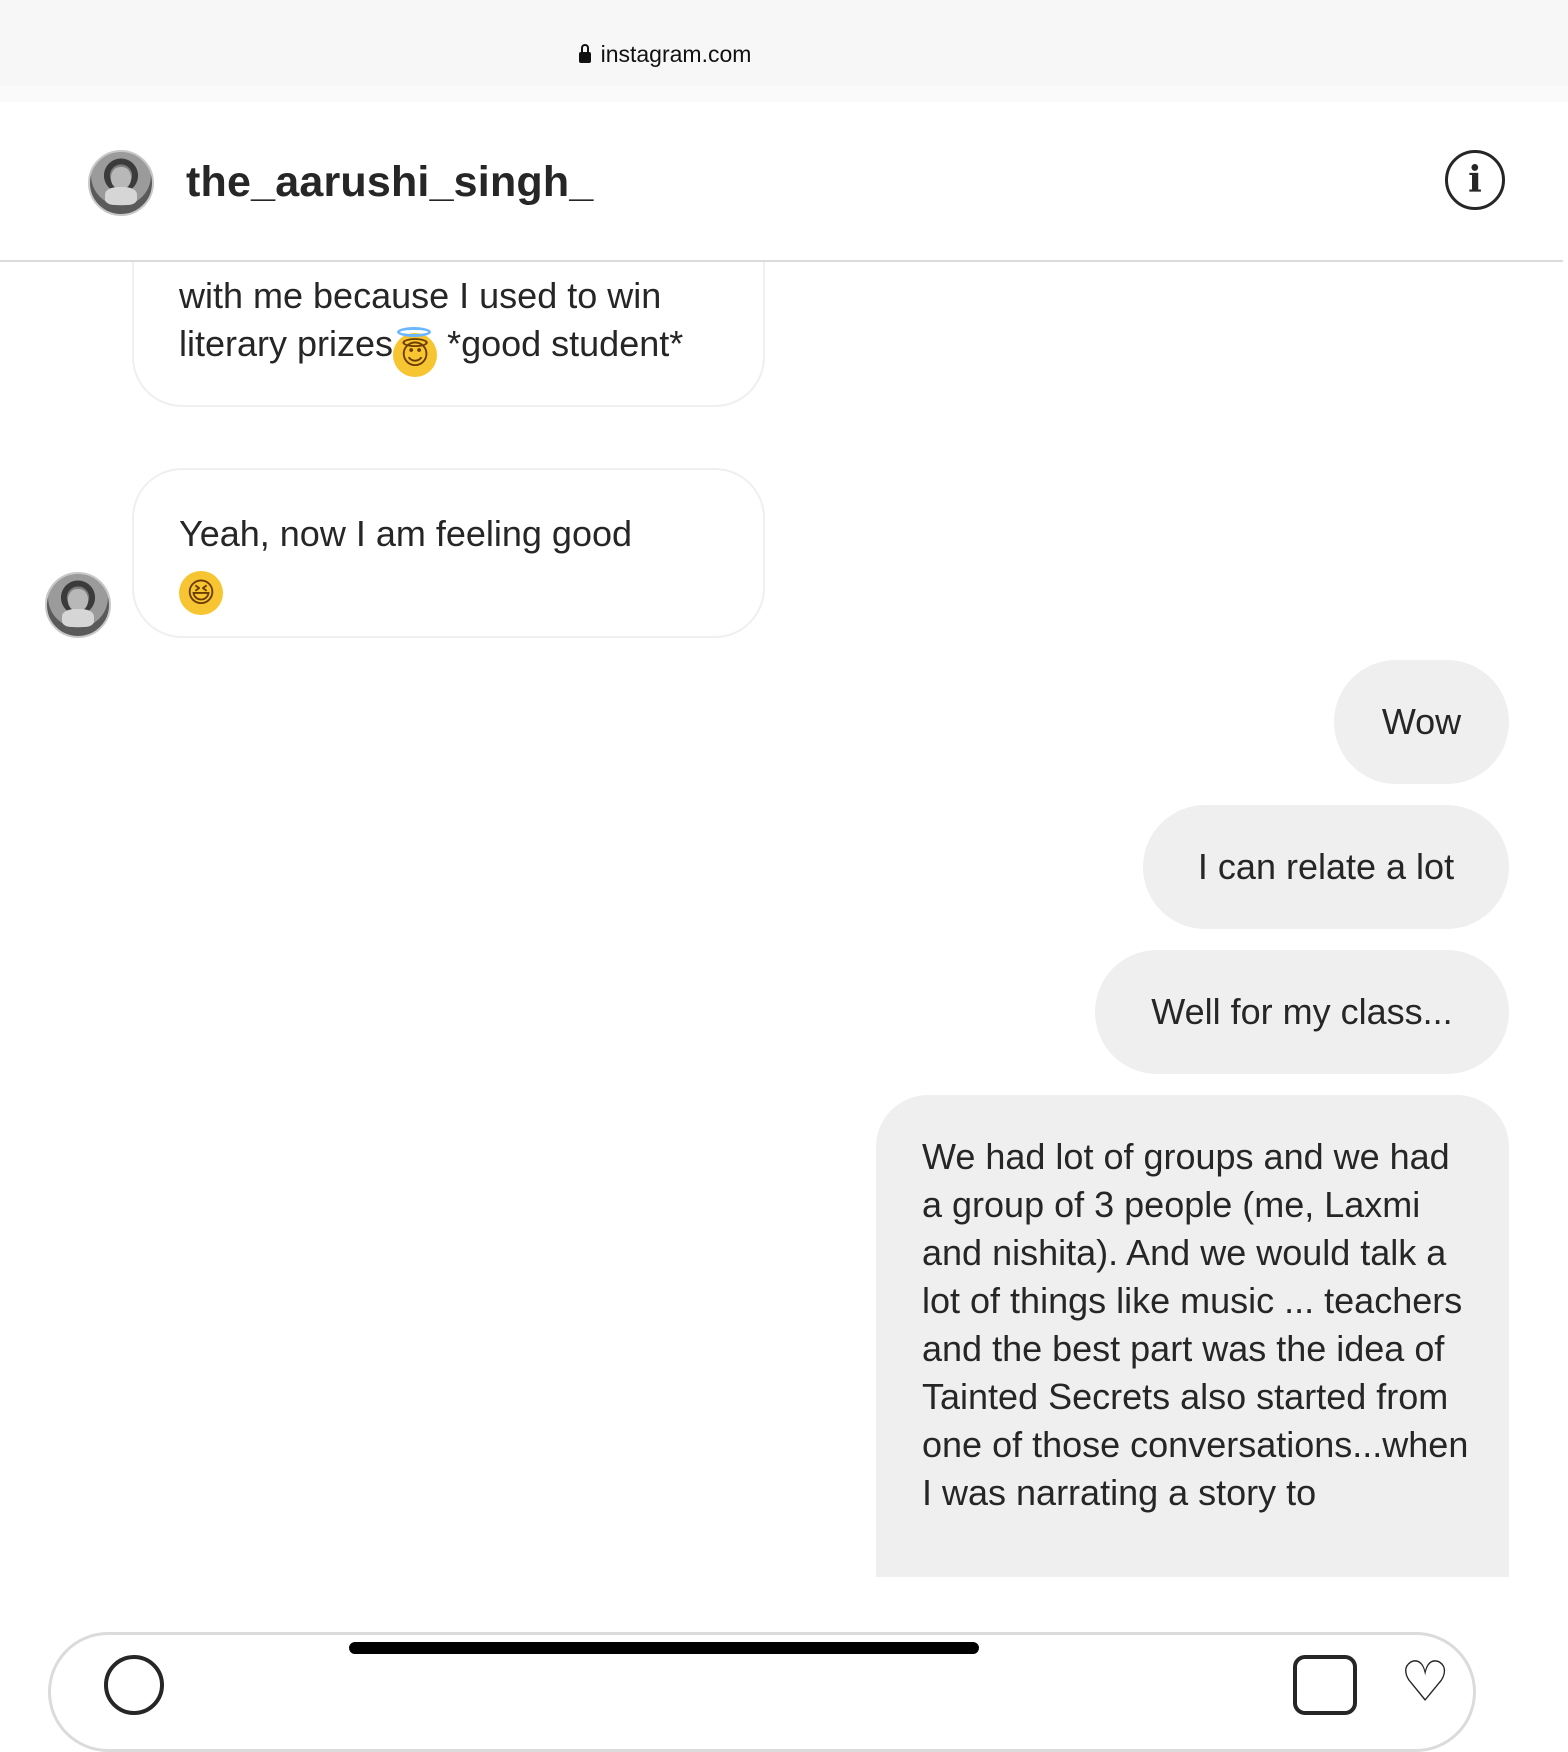  Describe the element at coordinates (781, 182) in the screenshot. I see `chat-header: the_aarushi_singh_ i` at that location.